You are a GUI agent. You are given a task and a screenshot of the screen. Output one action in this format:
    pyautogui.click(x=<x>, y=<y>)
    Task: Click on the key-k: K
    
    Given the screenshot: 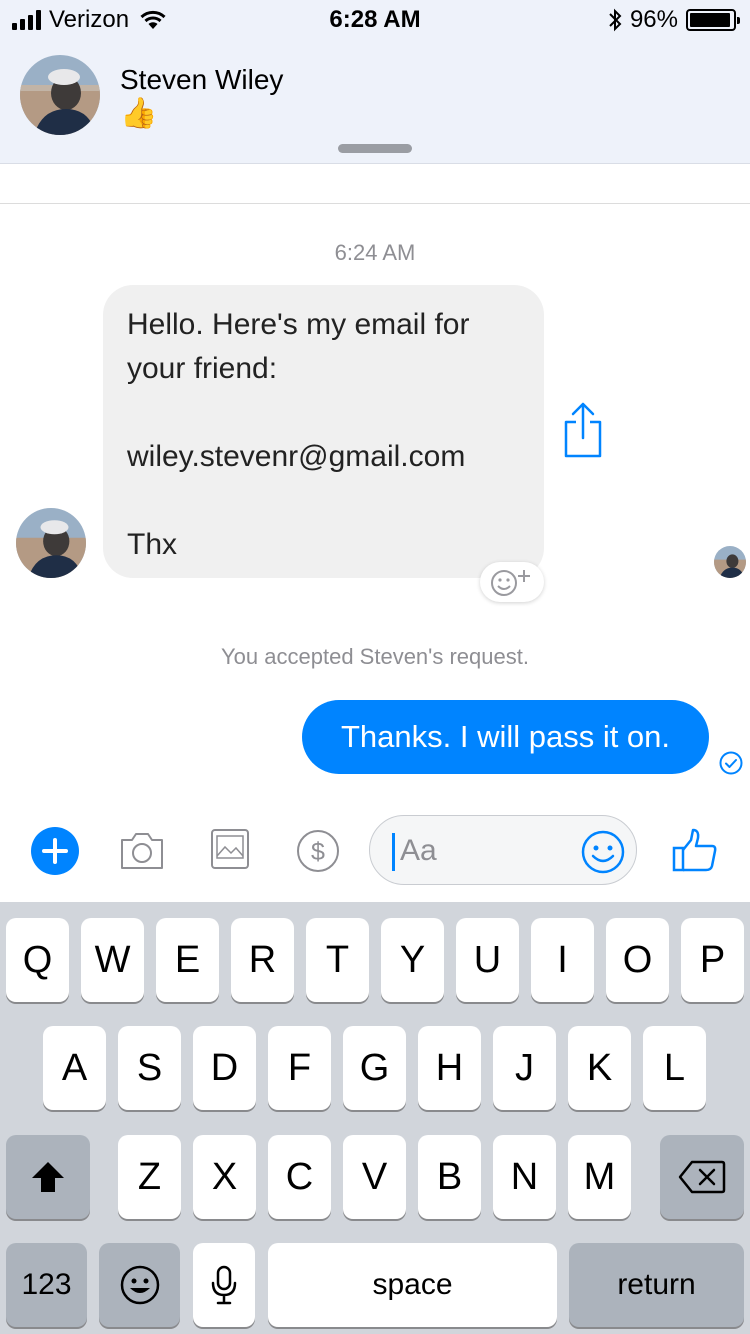 What is the action you would take?
    pyautogui.click(x=599, y=1068)
    